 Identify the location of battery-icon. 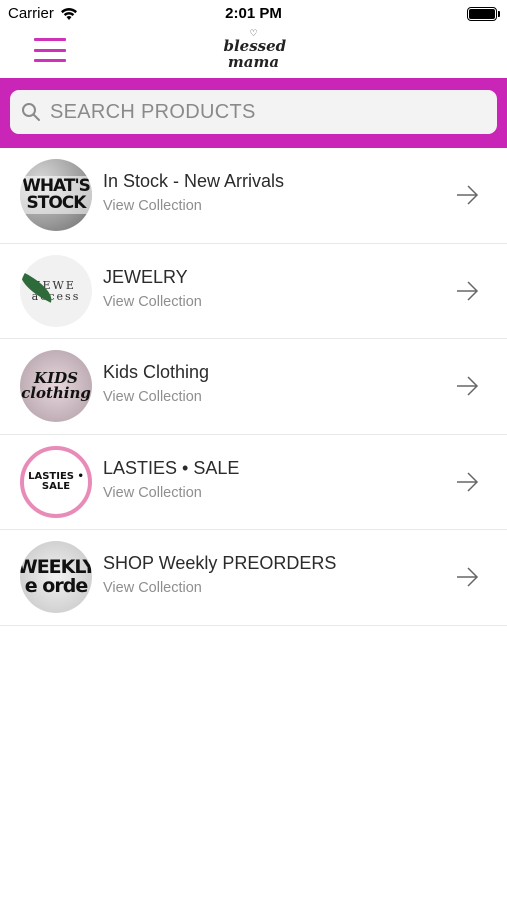
(483, 14).